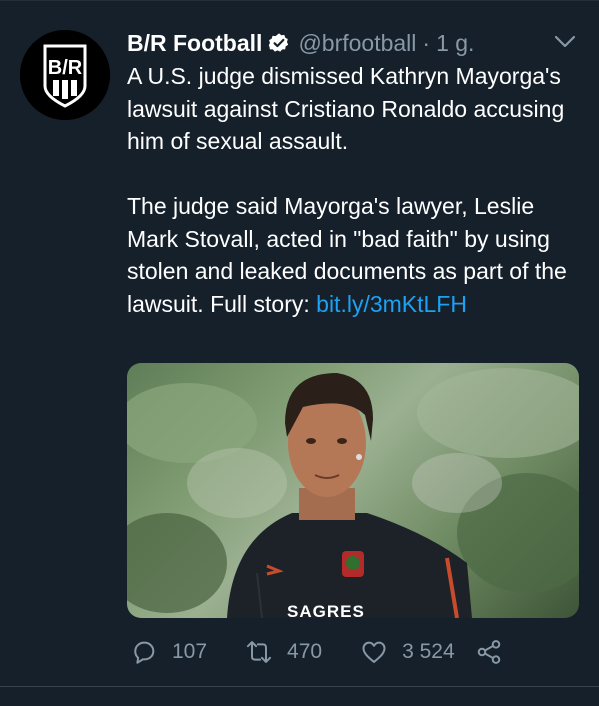 The image size is (599, 706). I want to click on verified-badge-icon, so click(279, 42).